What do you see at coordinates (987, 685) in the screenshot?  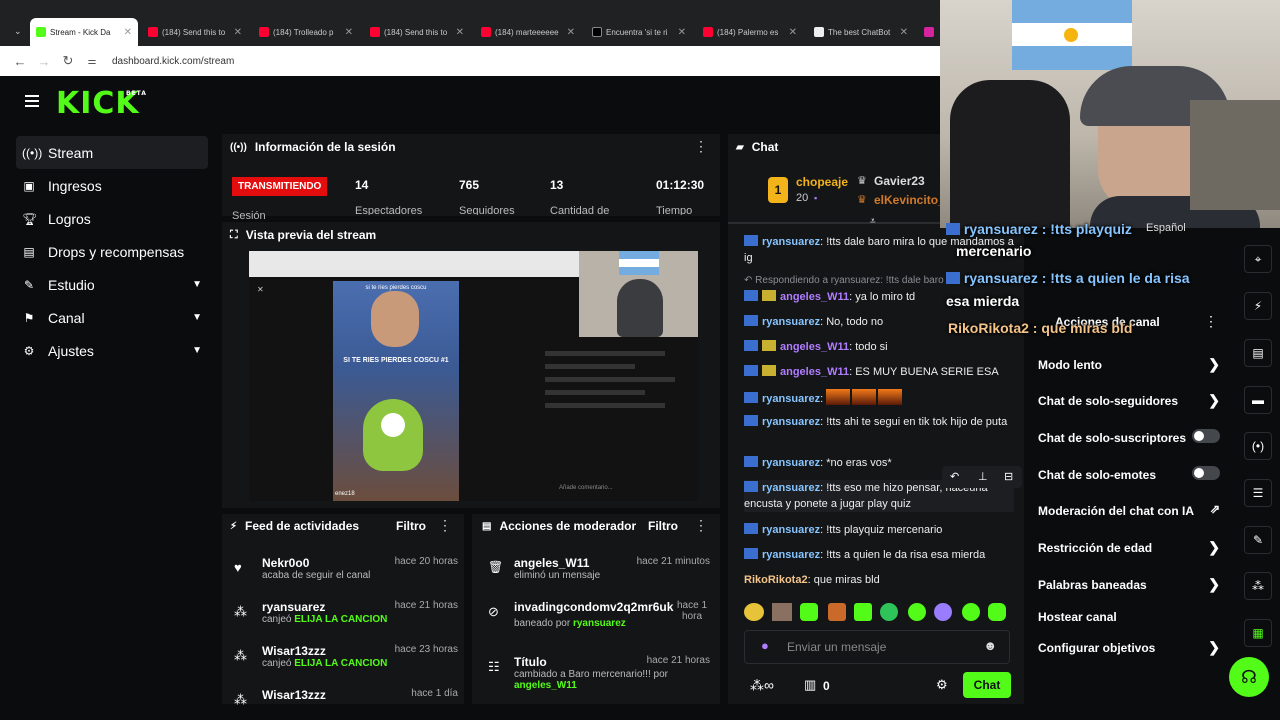 I see `chat-send-button: Chat` at bounding box center [987, 685].